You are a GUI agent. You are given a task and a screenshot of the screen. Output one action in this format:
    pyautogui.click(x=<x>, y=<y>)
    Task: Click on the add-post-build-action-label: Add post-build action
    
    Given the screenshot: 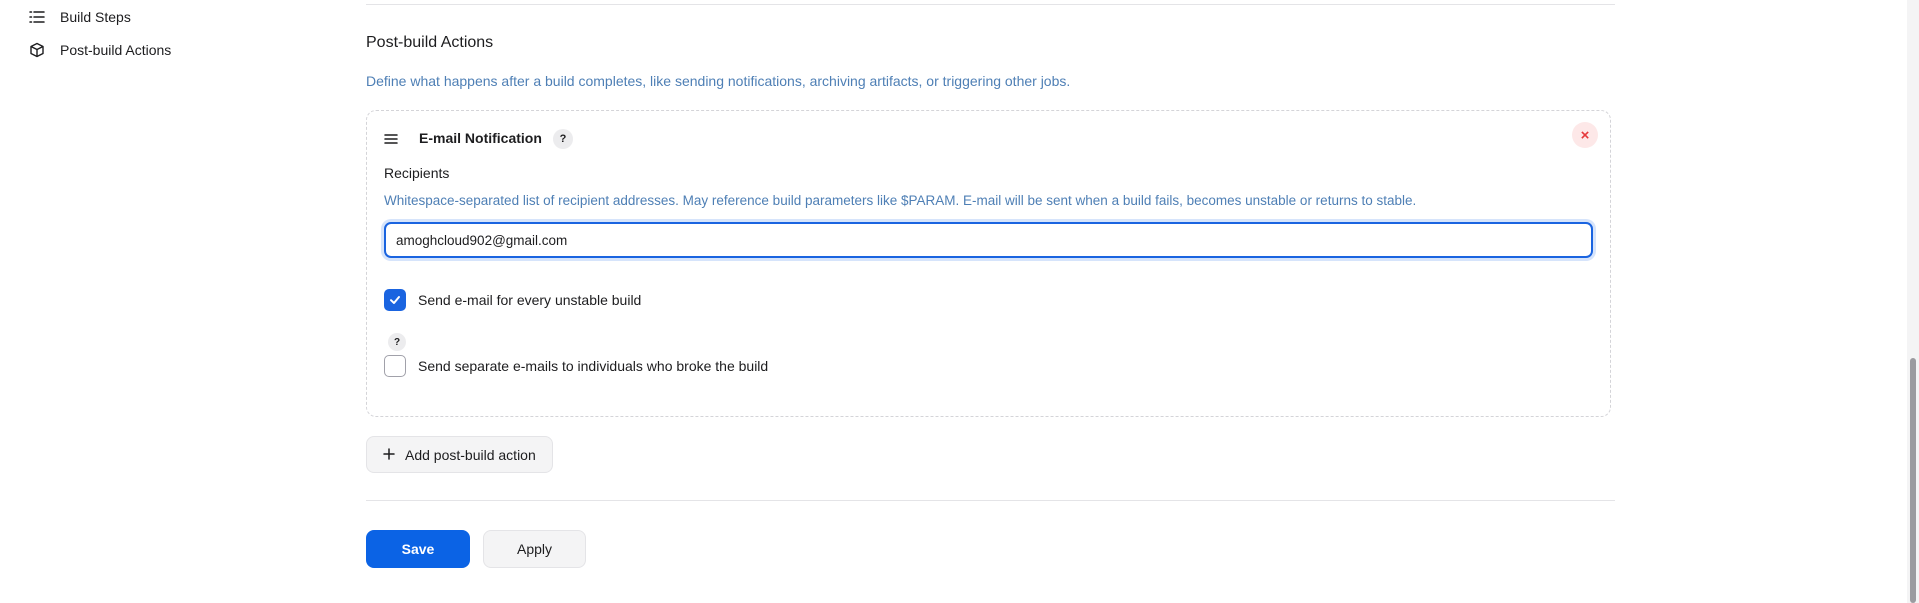 What is the action you would take?
    pyautogui.click(x=470, y=454)
    